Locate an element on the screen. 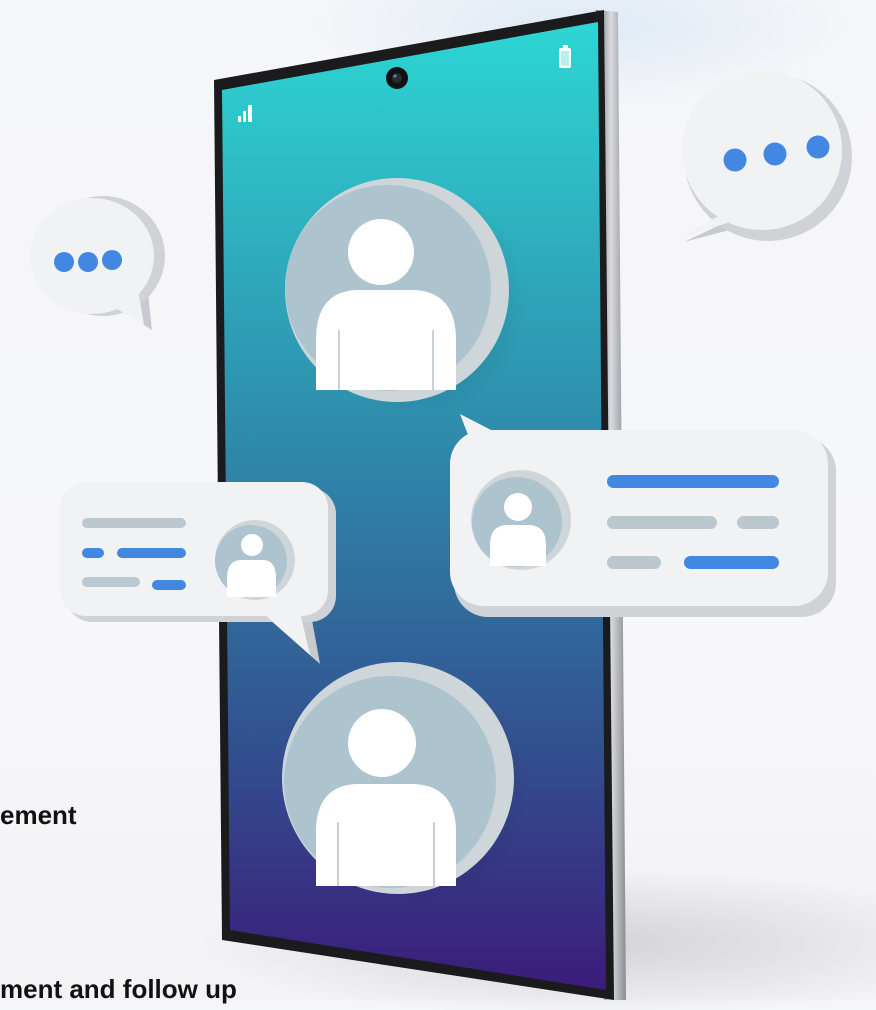  front-camera-icon is located at coordinates (397, 78).